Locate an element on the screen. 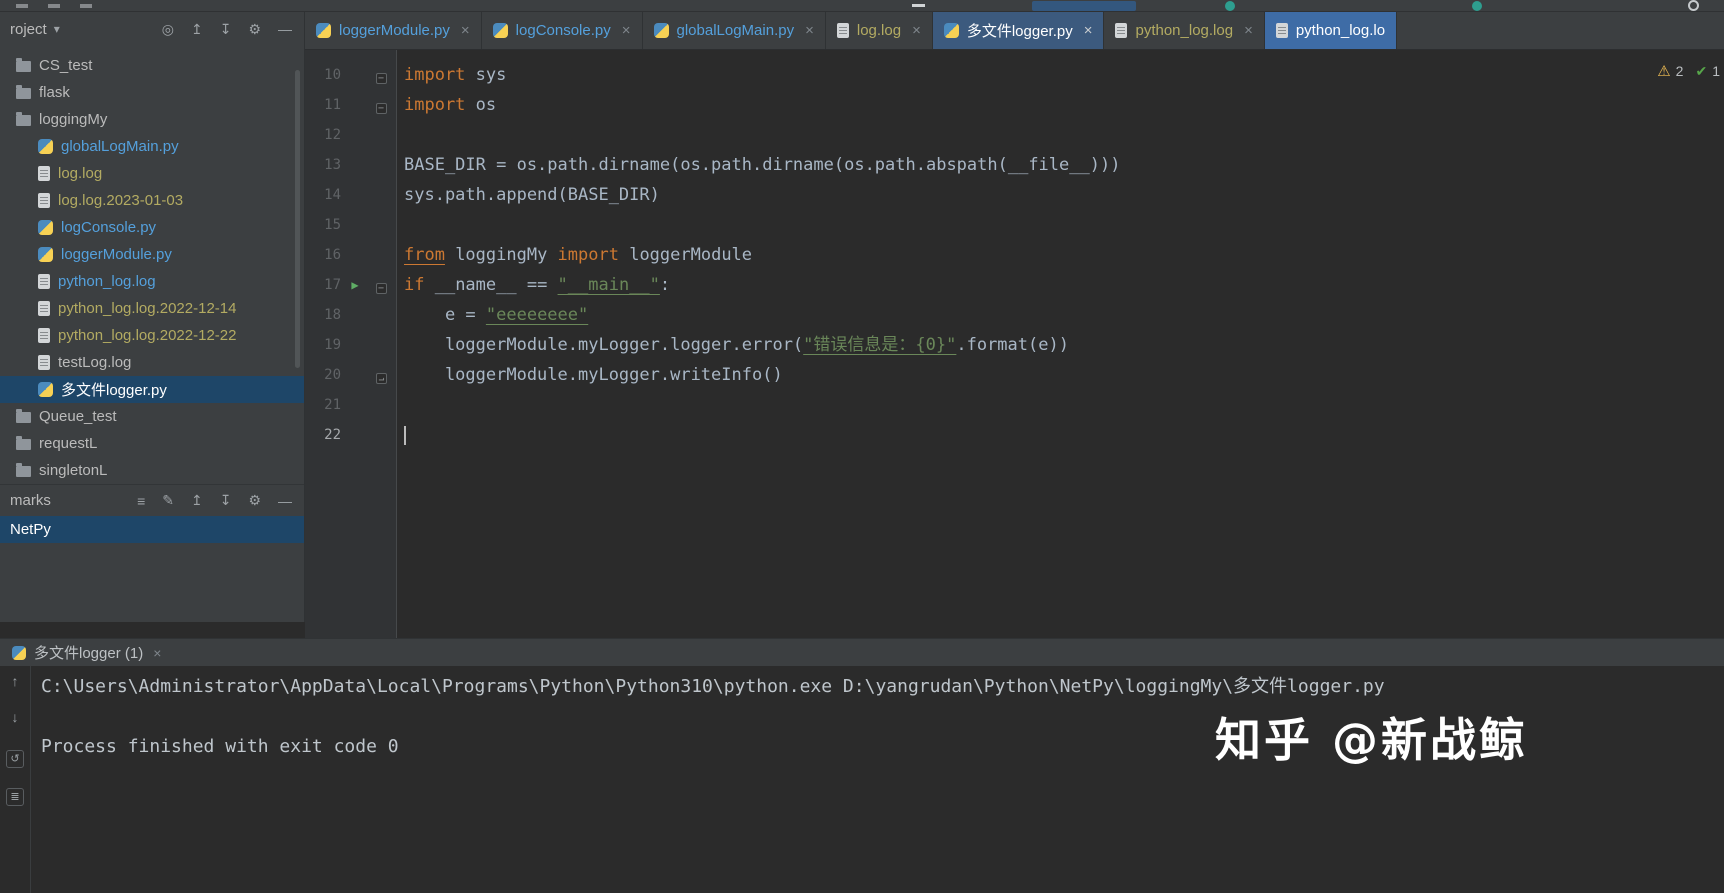 Image resolution: width=1724 pixels, height=893 pixels. code-line: e = "eeeeeeee" is located at coordinates (1061, 315).